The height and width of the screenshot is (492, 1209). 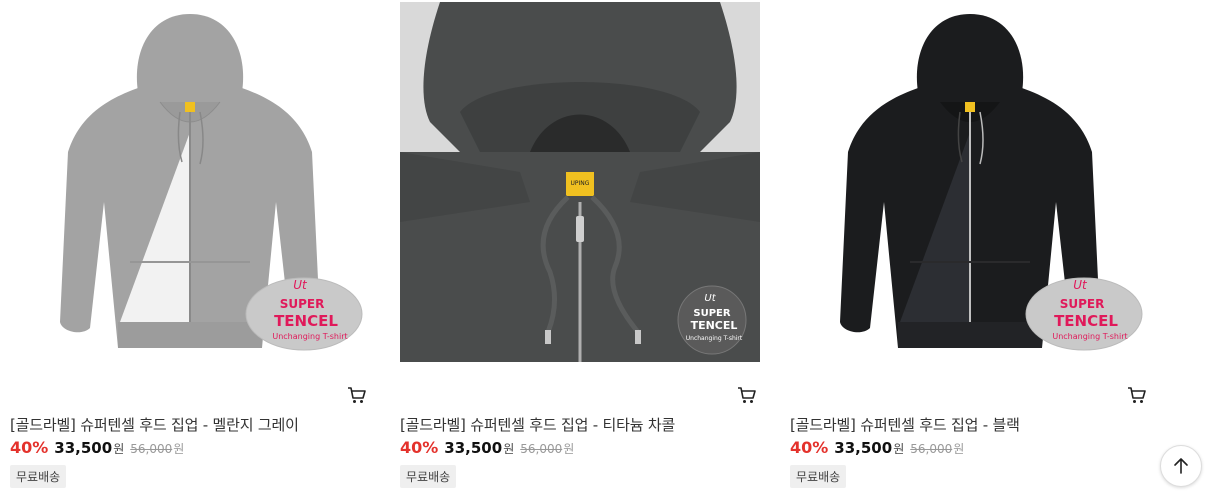 I want to click on product-title: [골드라벨] 슈퍼텐셀 후드 집업 - 티타늄 차콜, so click(x=537, y=424).